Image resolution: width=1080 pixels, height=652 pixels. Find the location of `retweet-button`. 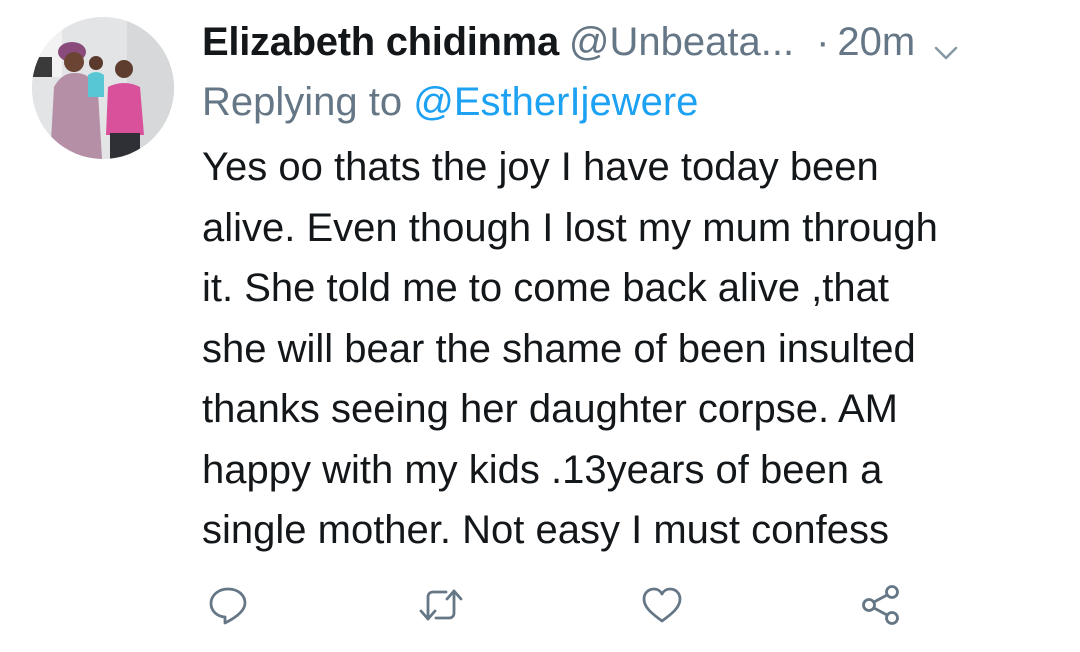

retweet-button is located at coordinates (441, 605).